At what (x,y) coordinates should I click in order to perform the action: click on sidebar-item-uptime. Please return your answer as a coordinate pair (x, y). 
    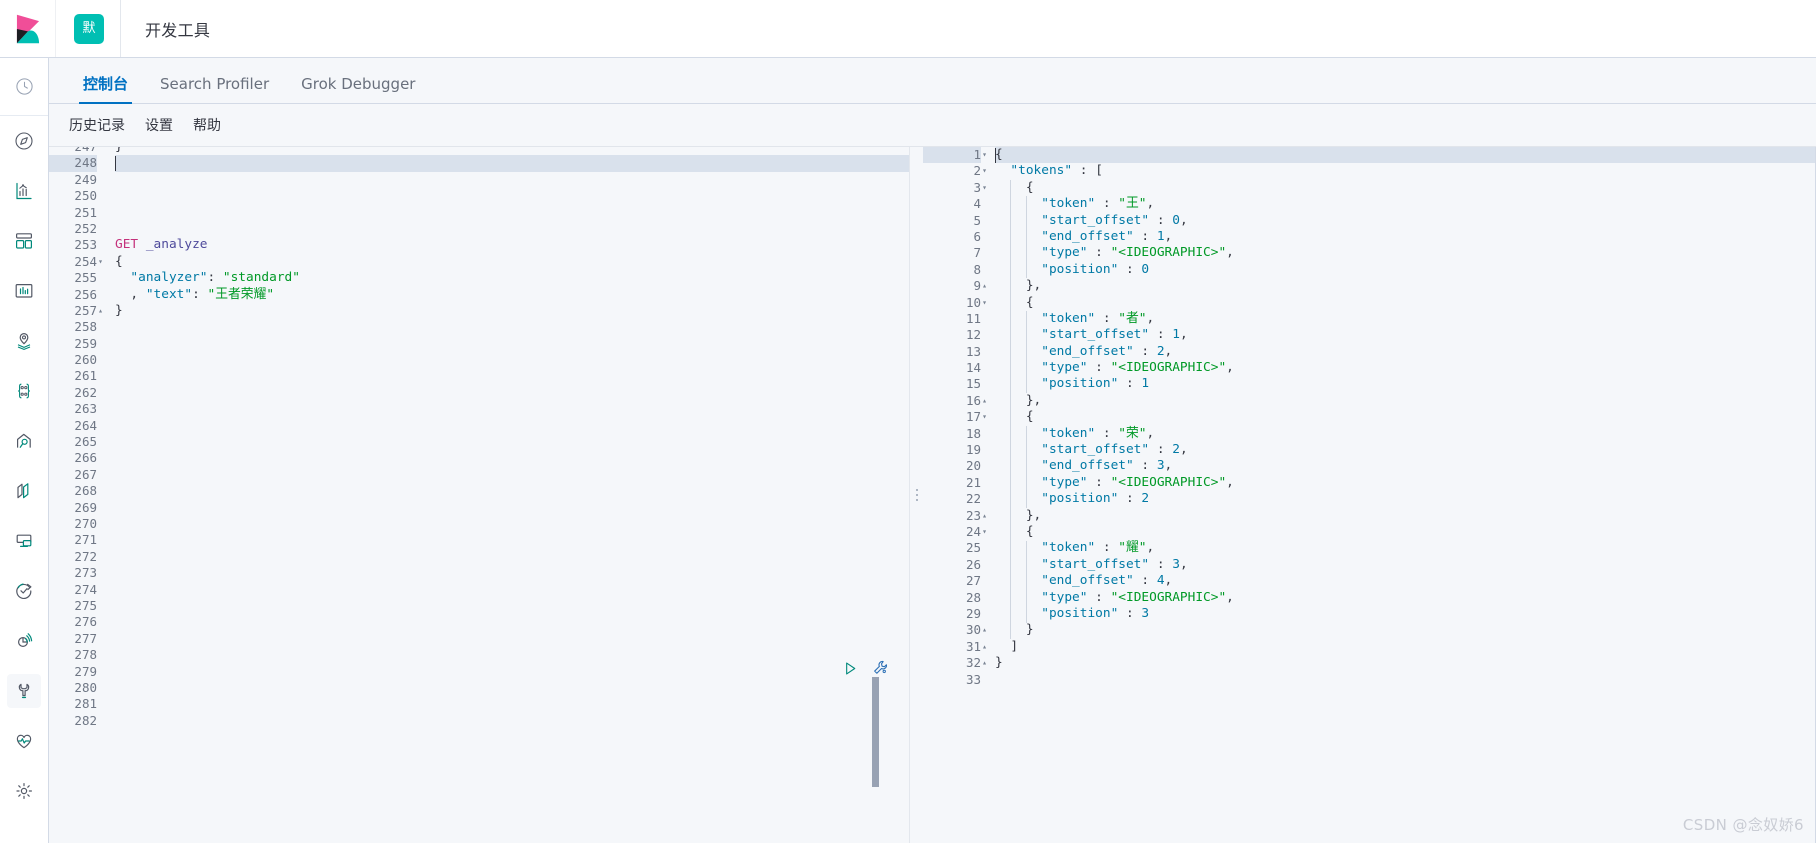
    Looking at the image, I should click on (24, 591).